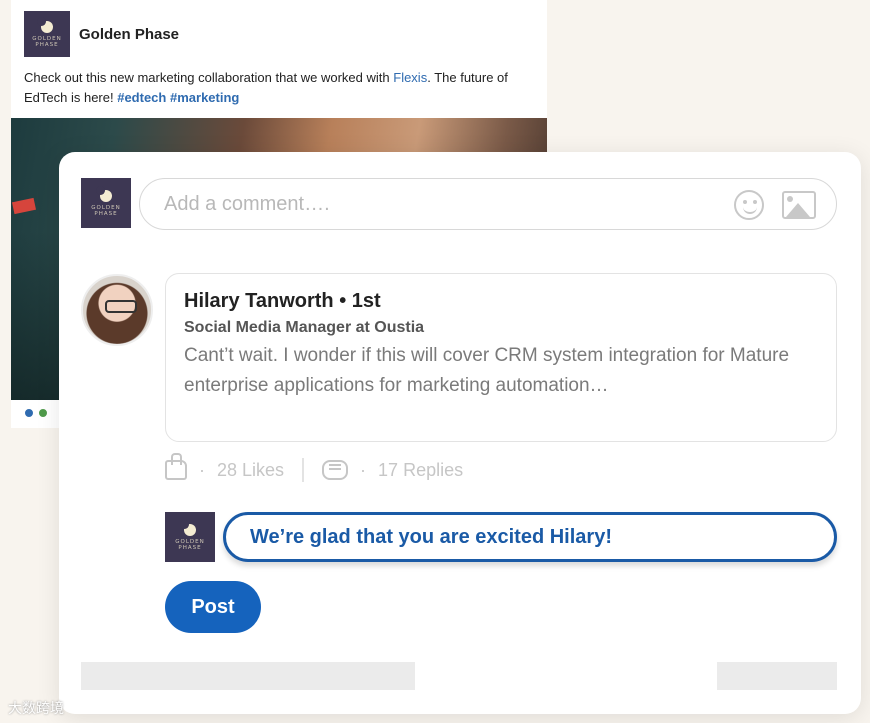 The width and height of the screenshot is (870, 723). What do you see at coordinates (36, 709) in the screenshot?
I see `watermark: 大数跨境` at bounding box center [36, 709].